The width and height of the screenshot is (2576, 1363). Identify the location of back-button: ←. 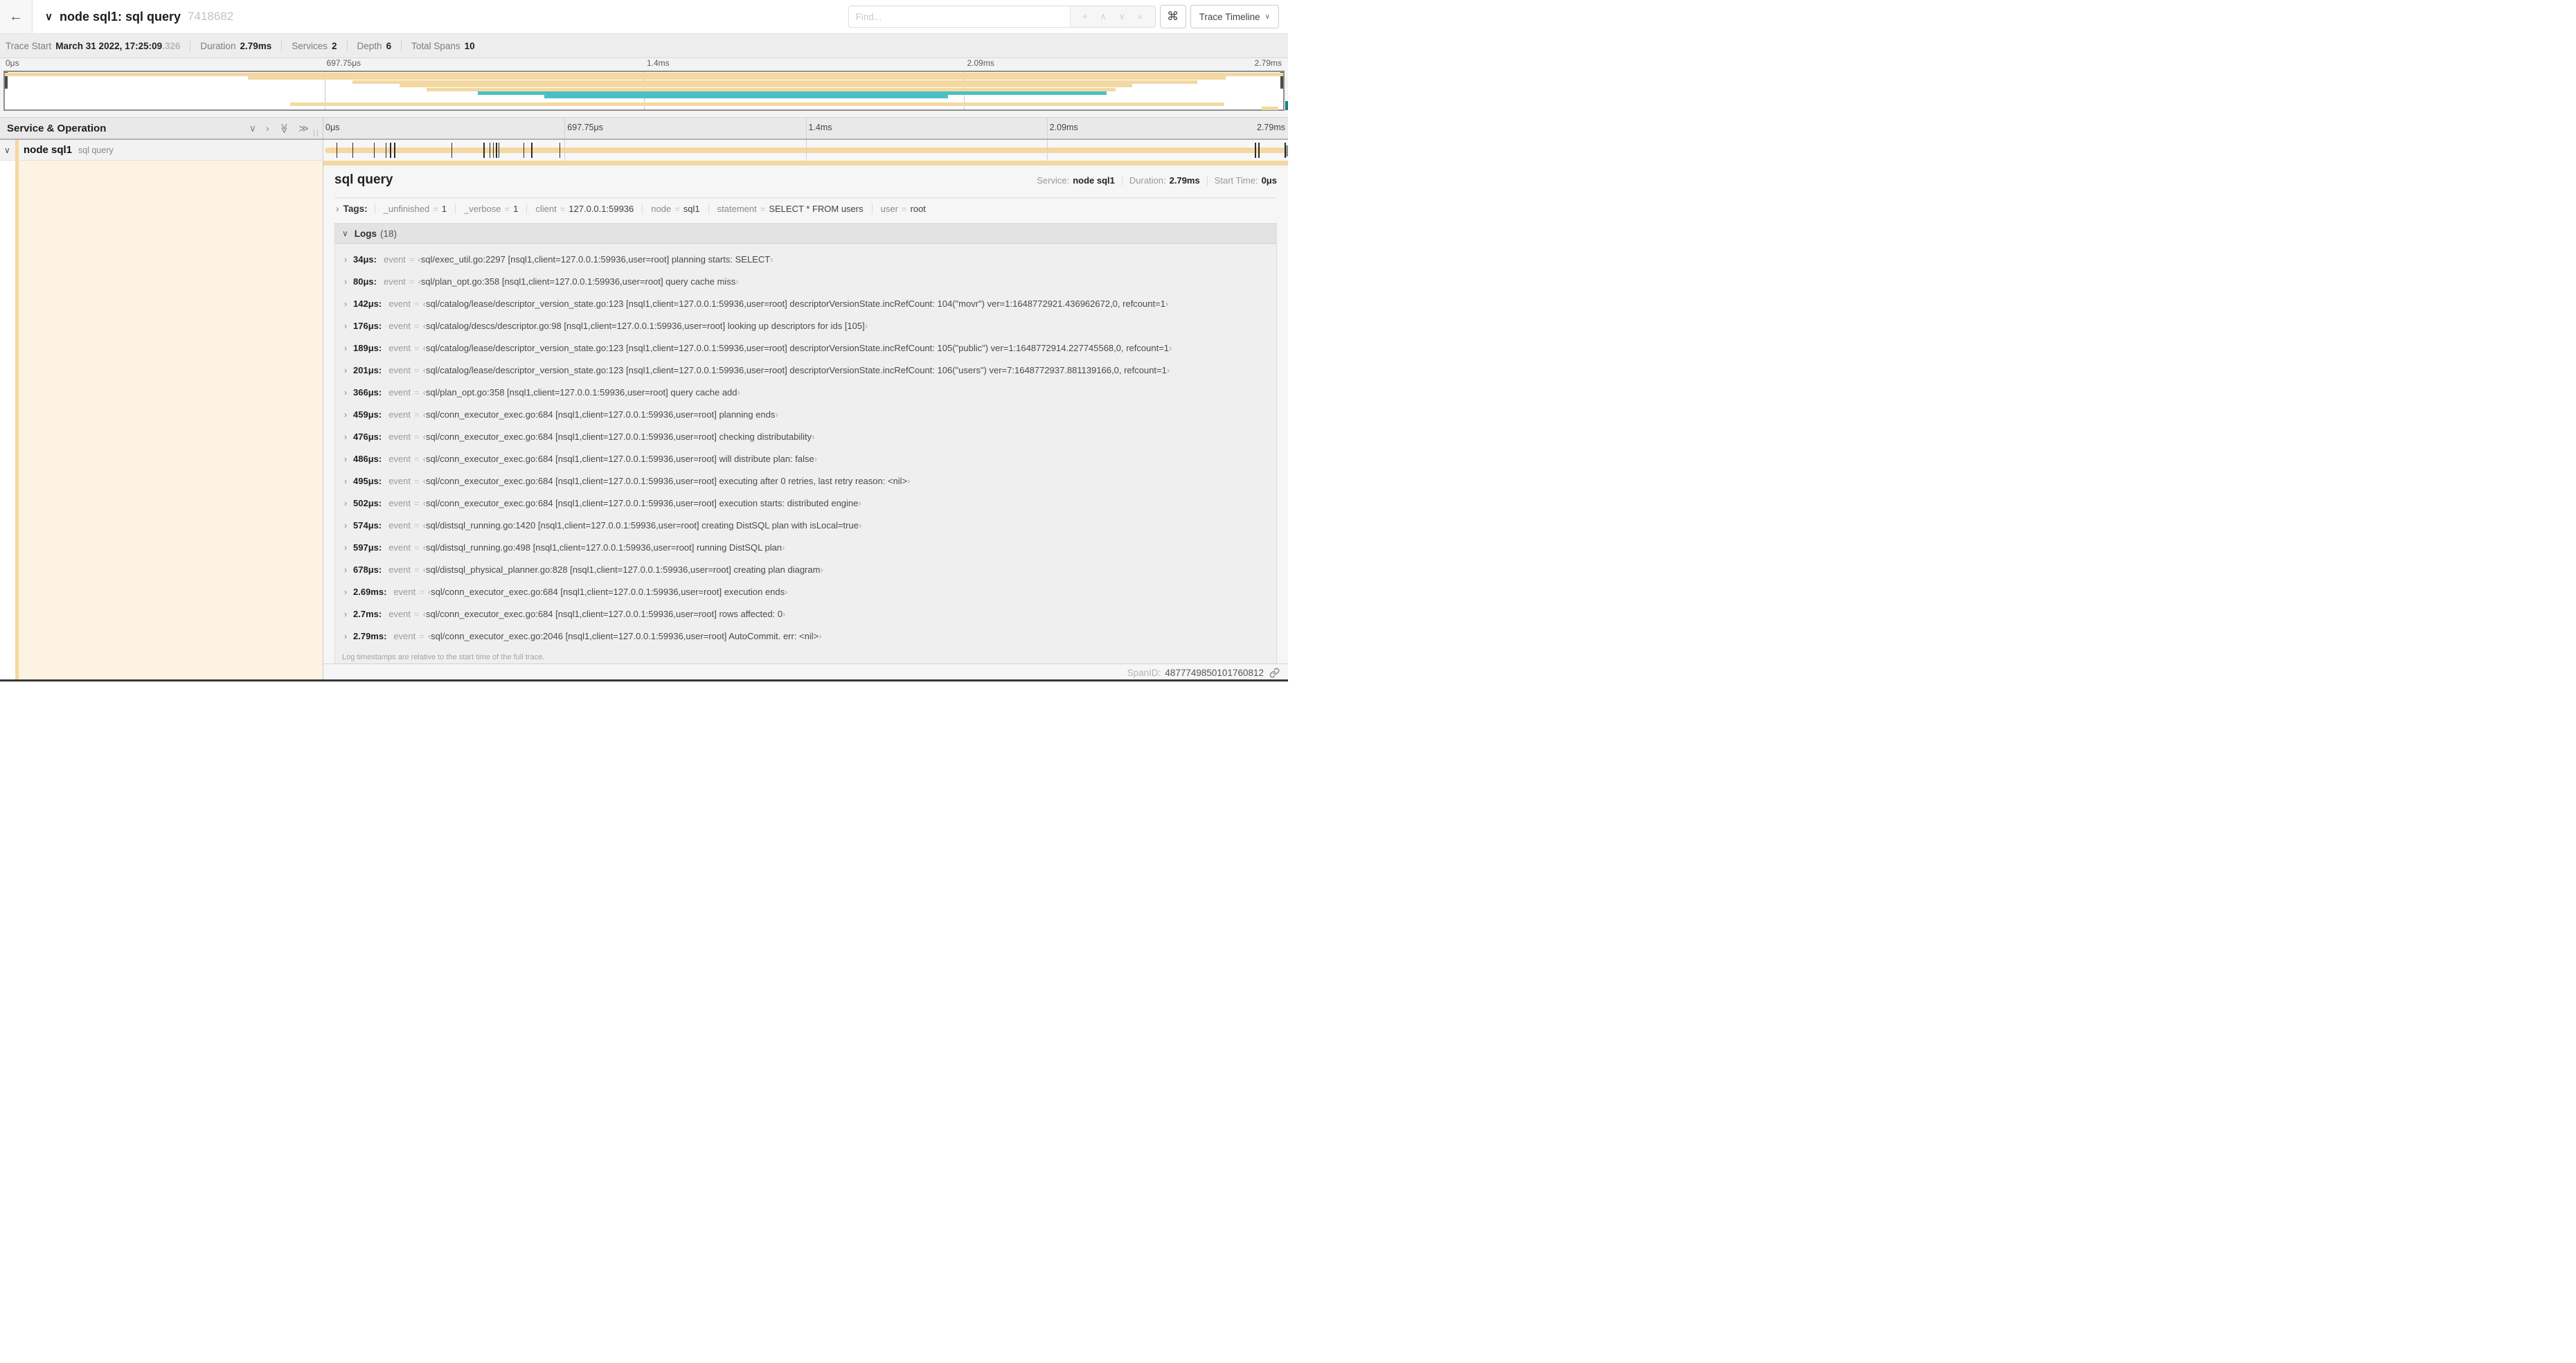
(16, 16).